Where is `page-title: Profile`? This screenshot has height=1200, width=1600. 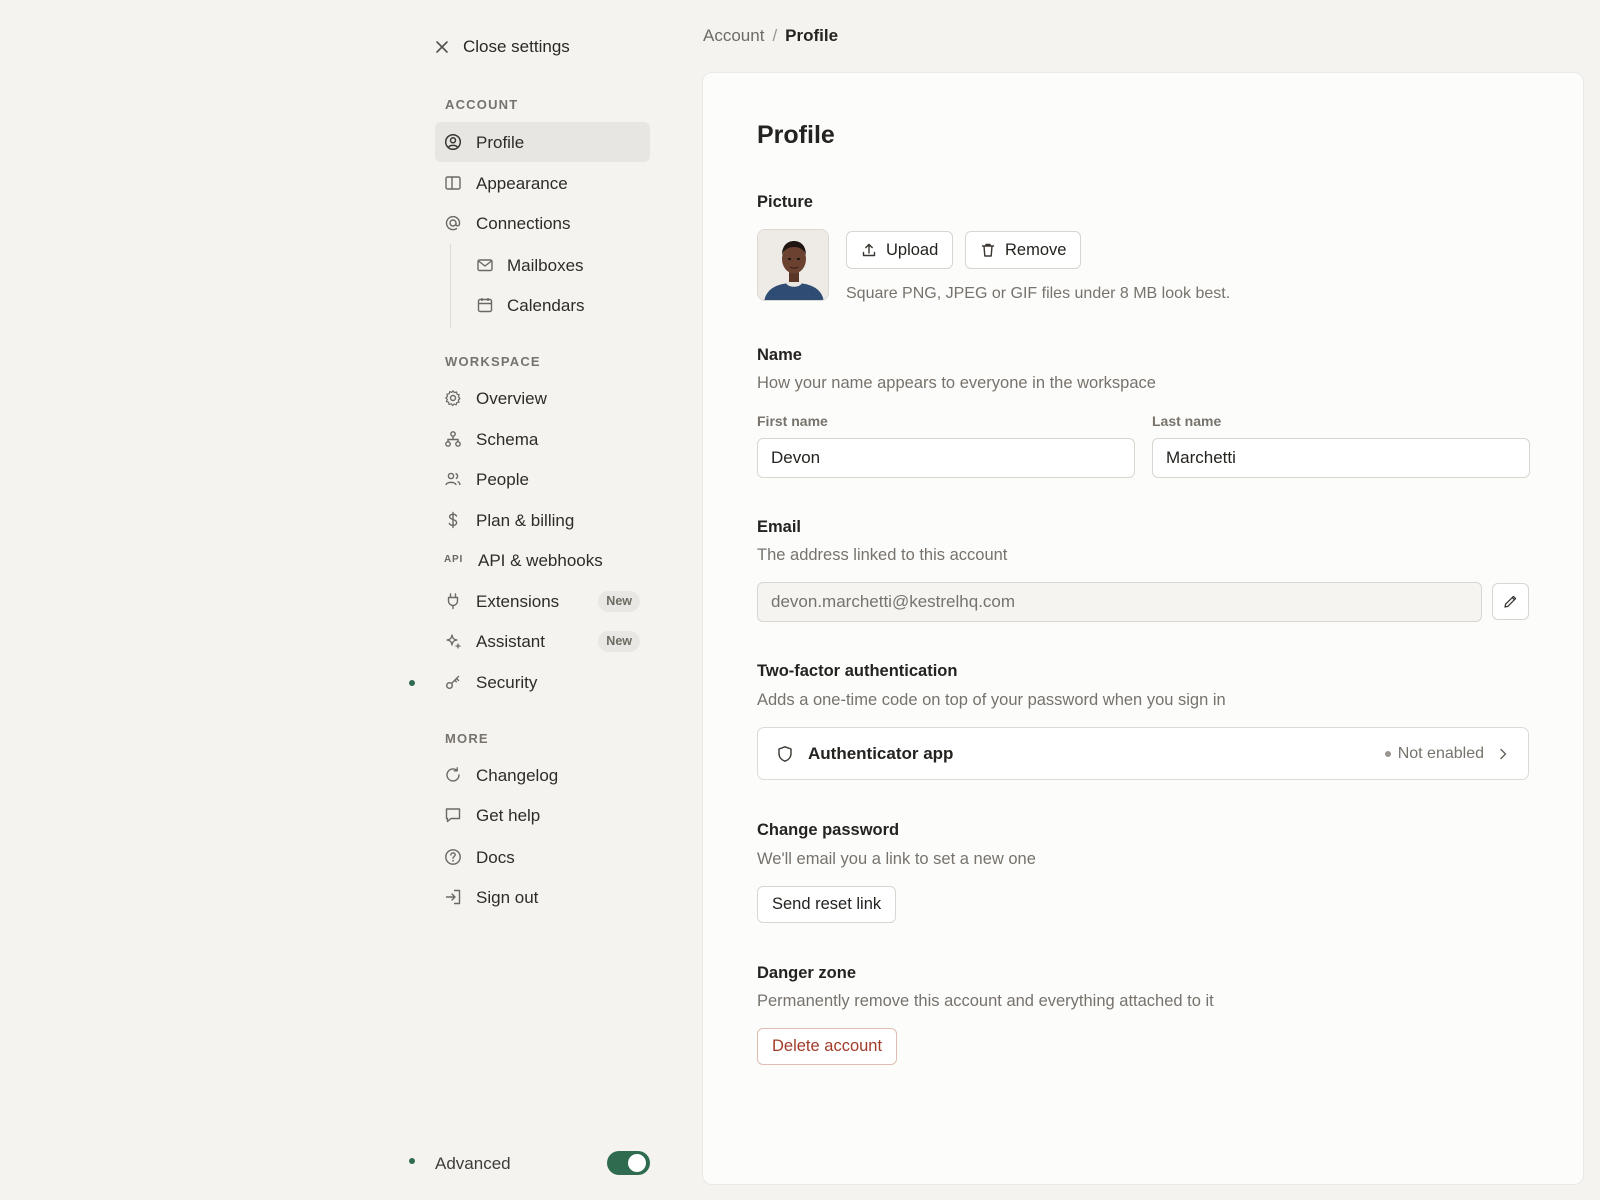 page-title: Profile is located at coordinates (796, 135).